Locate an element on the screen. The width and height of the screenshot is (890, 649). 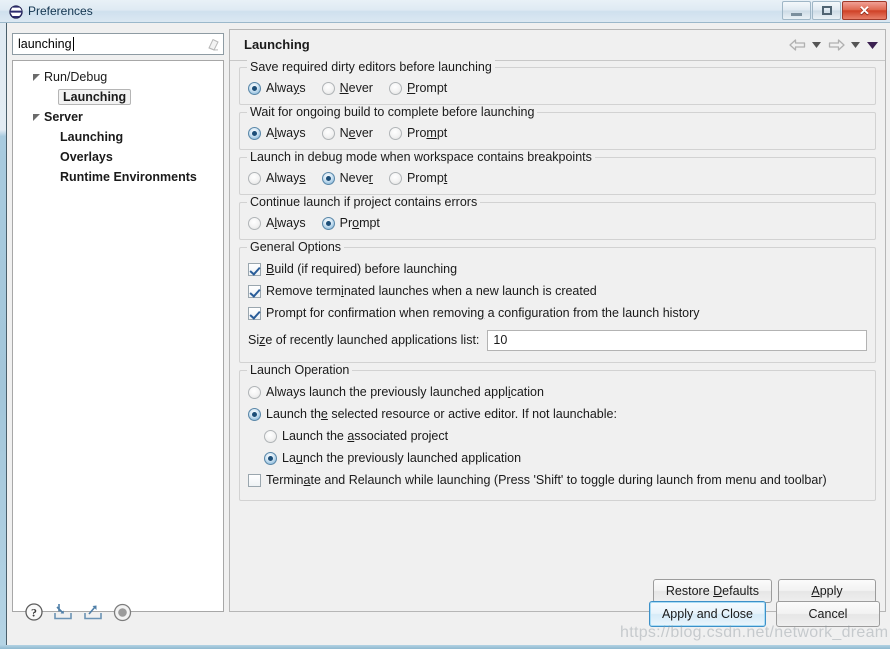
tree-item-server: Server is located at coordinates (122, 117).